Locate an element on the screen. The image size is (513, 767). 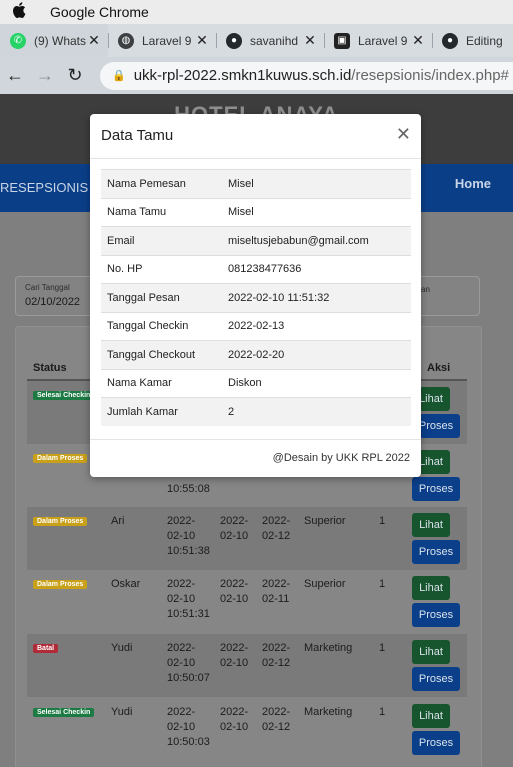
nav-home: Home is located at coordinates (473, 183).